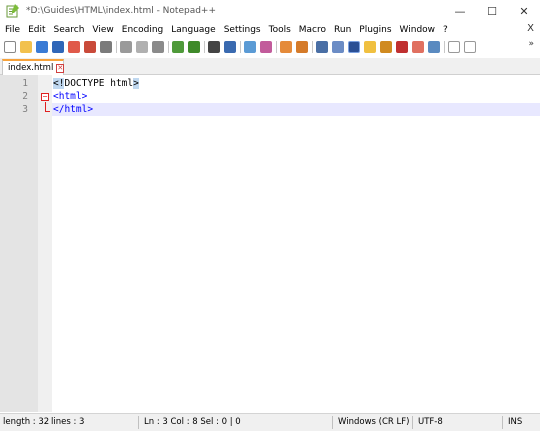 Image resolution: width=540 pixels, height=431 pixels. Describe the element at coordinates (194, 47) in the screenshot. I see `redo-icon` at that location.